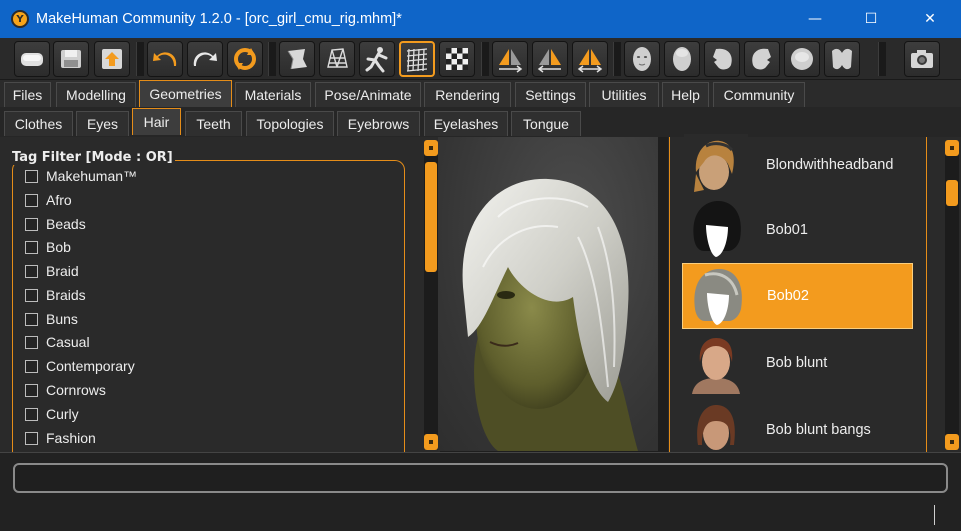 This screenshot has width=961, height=531. I want to click on tag-checkbox-makehuman: Makehuman™, so click(81, 176).